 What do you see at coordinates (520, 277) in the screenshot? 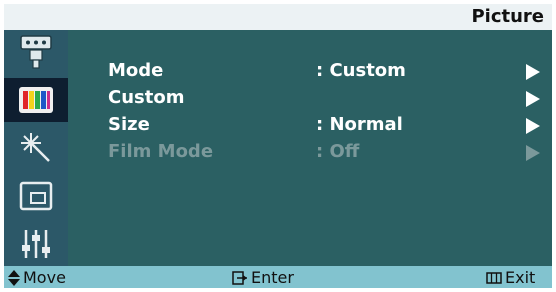
I see `exit-label: Exit` at bounding box center [520, 277].